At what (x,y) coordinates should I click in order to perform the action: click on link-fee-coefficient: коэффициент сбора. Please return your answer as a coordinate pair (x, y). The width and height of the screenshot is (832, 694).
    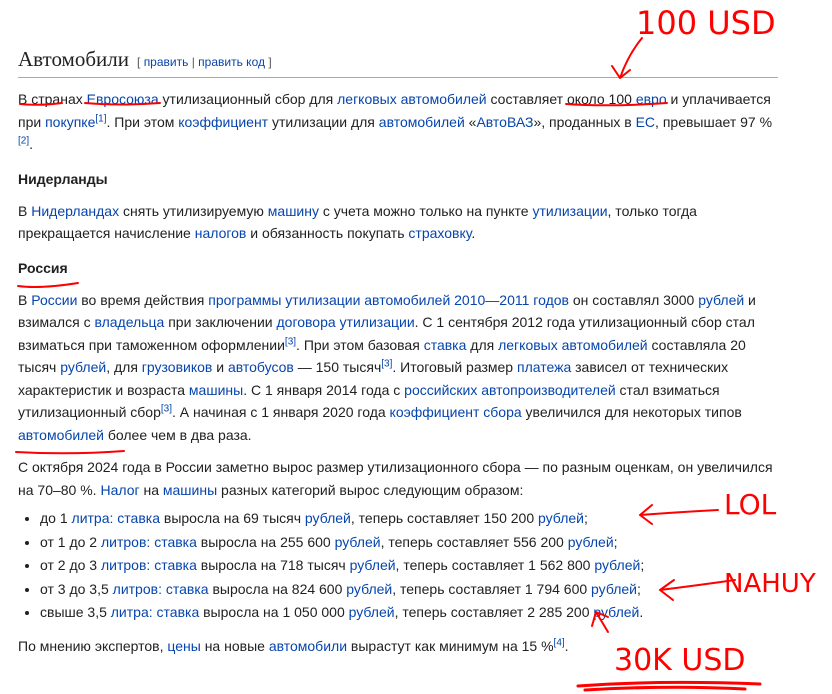
    Looking at the image, I should click on (456, 412).